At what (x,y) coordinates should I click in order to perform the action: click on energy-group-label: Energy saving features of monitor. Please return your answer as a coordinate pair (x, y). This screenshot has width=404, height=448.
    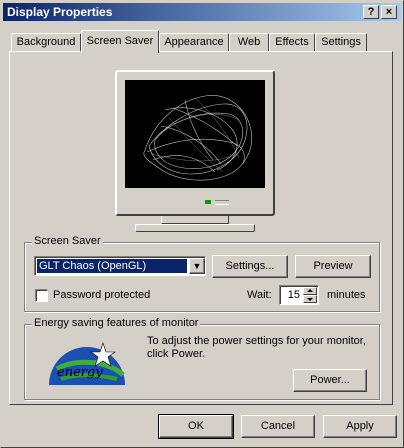
    Looking at the image, I should click on (116, 323).